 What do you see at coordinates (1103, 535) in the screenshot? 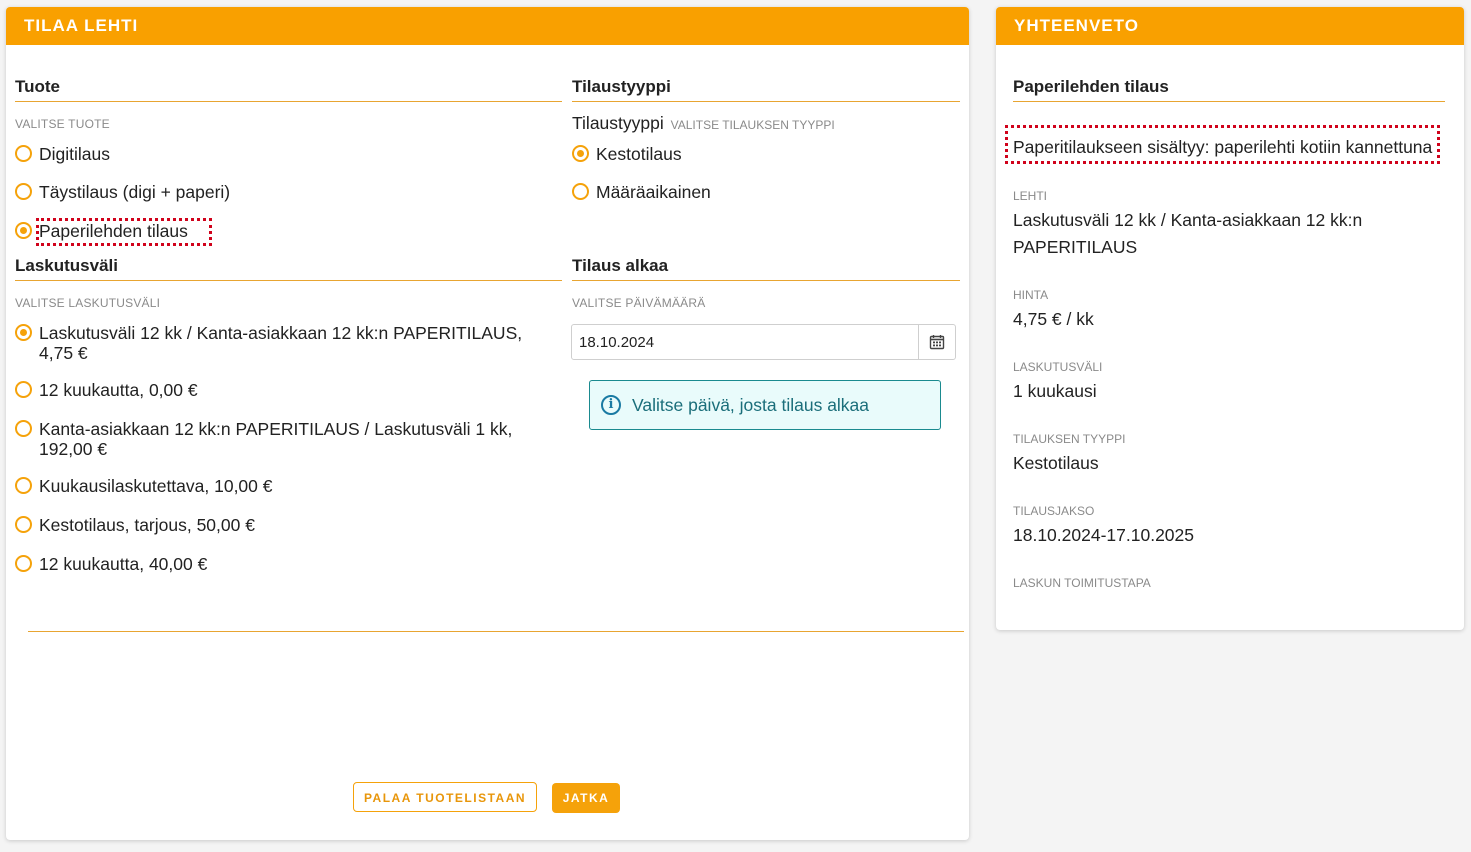
I see `summary-field-value: 18.10.2024-17.10.2025` at bounding box center [1103, 535].